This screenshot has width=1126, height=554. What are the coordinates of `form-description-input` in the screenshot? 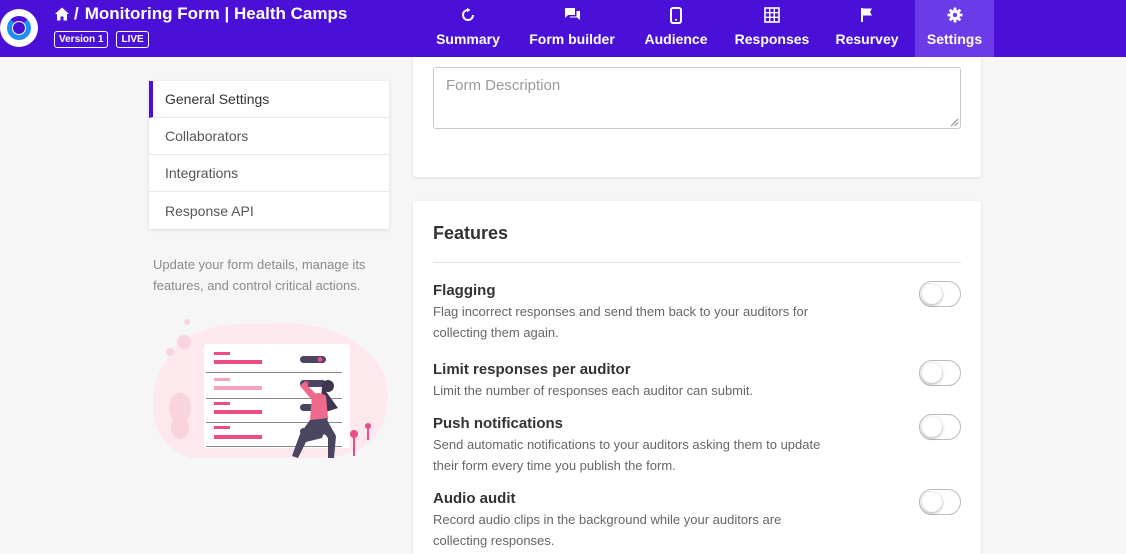 It's located at (697, 98).